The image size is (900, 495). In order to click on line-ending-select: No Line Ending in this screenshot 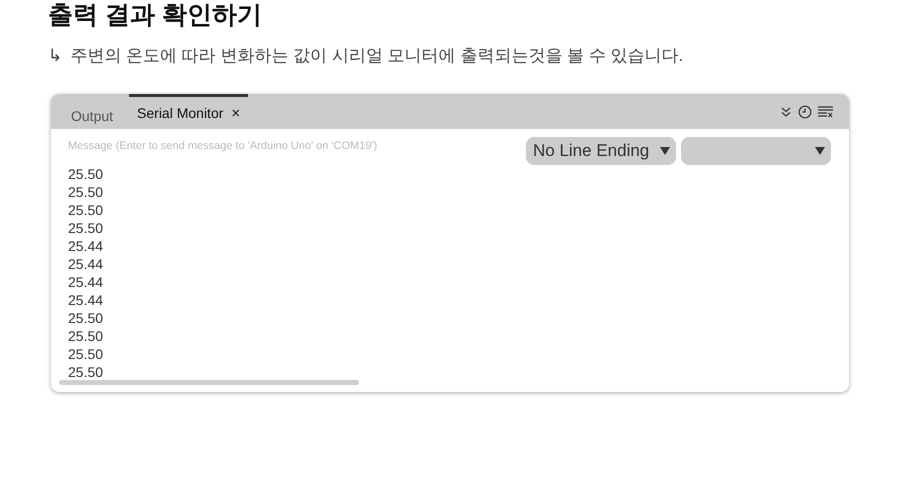, I will do `click(601, 151)`.